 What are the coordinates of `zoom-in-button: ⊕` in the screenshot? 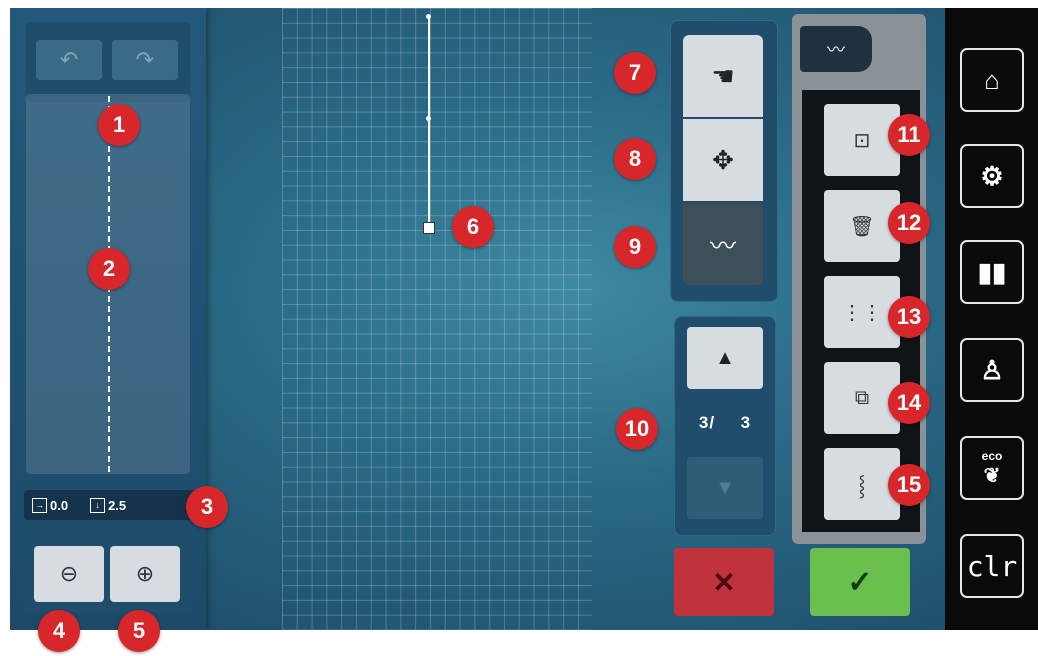 It's located at (145, 574).